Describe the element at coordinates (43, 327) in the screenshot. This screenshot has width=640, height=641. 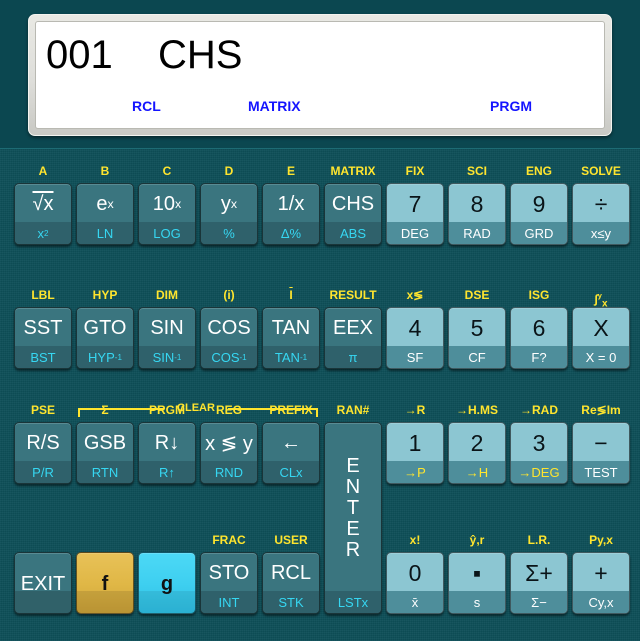
I see `key-primary-label-sst: SST` at that location.